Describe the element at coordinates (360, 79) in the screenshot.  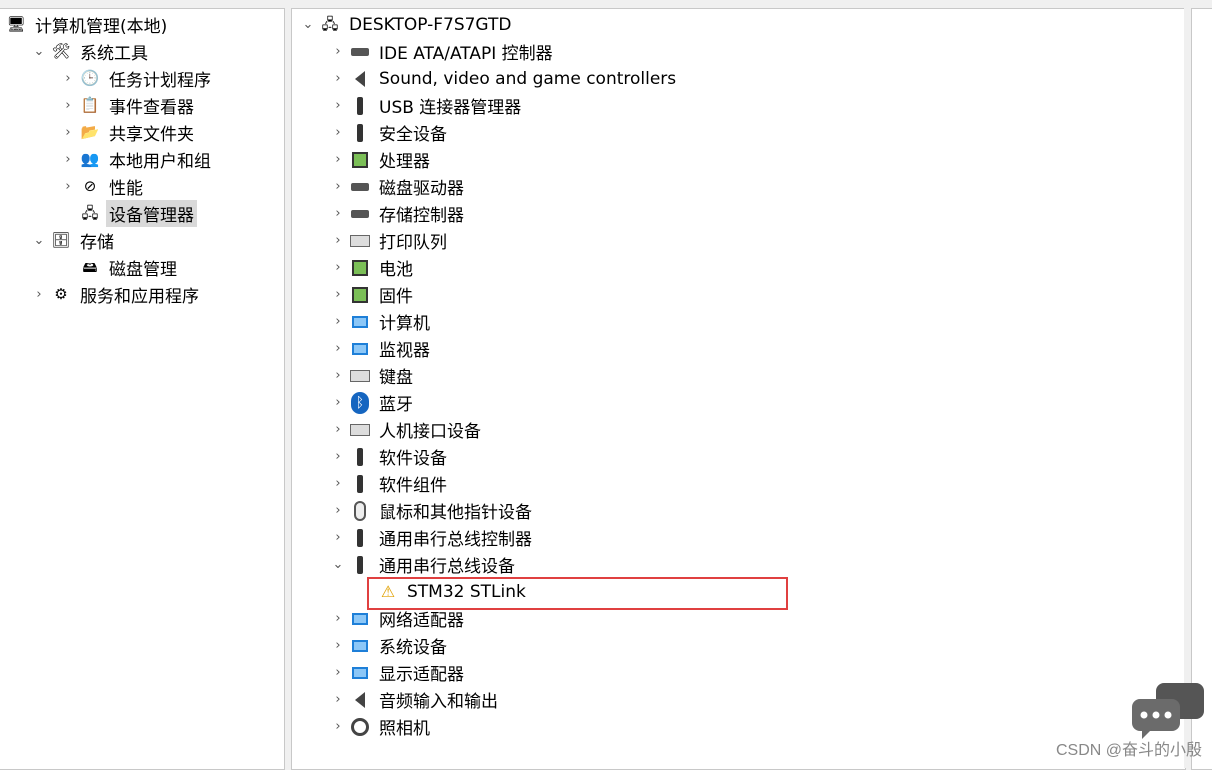
I see `speaker-icon` at that location.